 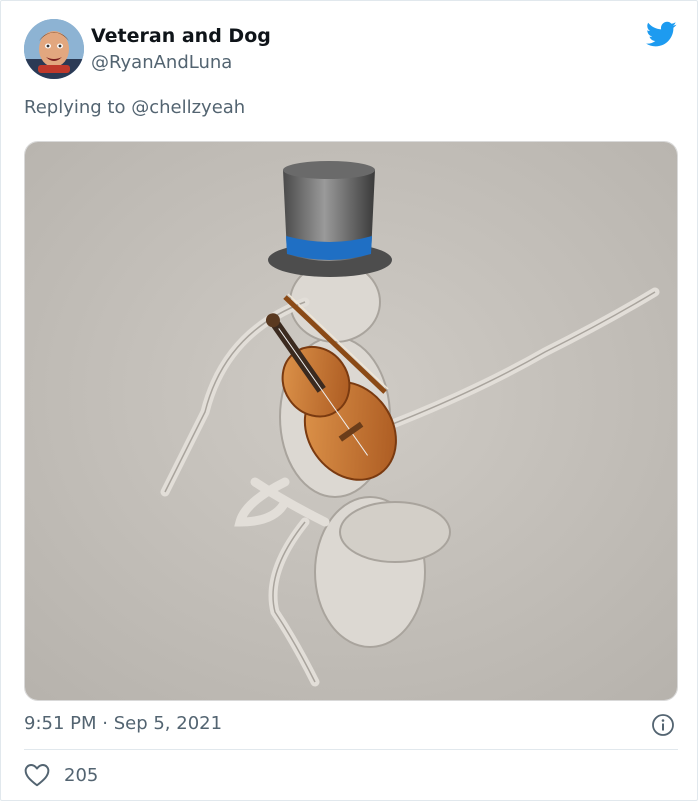 What do you see at coordinates (37, 775) in the screenshot?
I see `heart-icon` at bounding box center [37, 775].